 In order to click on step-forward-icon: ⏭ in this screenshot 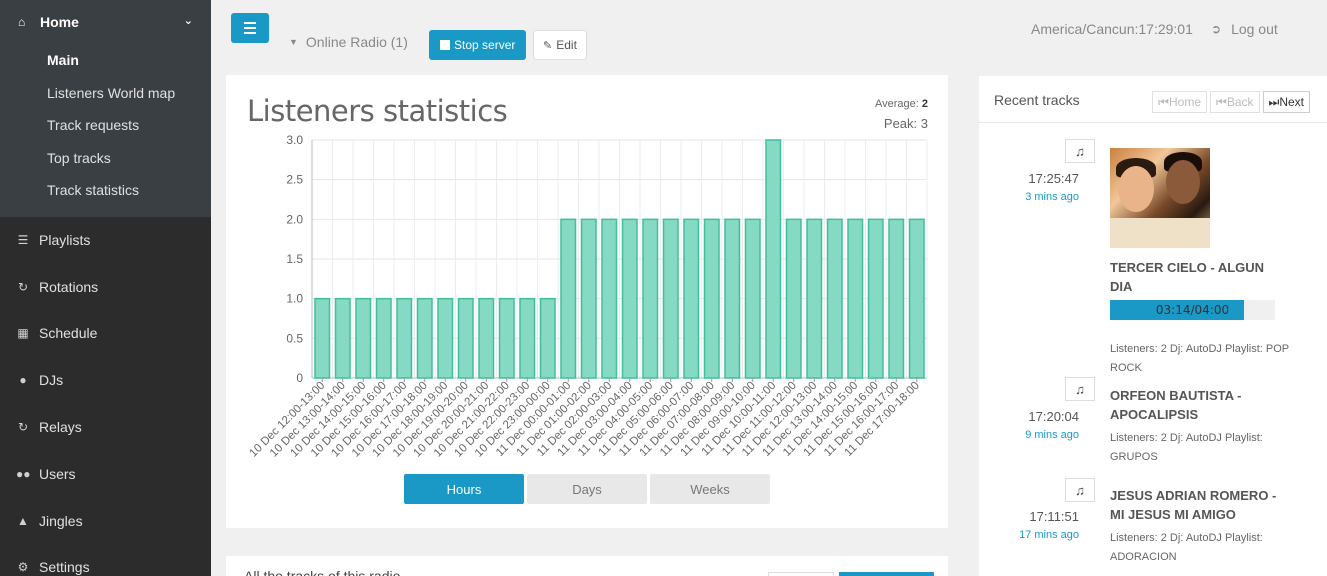, I will do `click(1274, 101)`.